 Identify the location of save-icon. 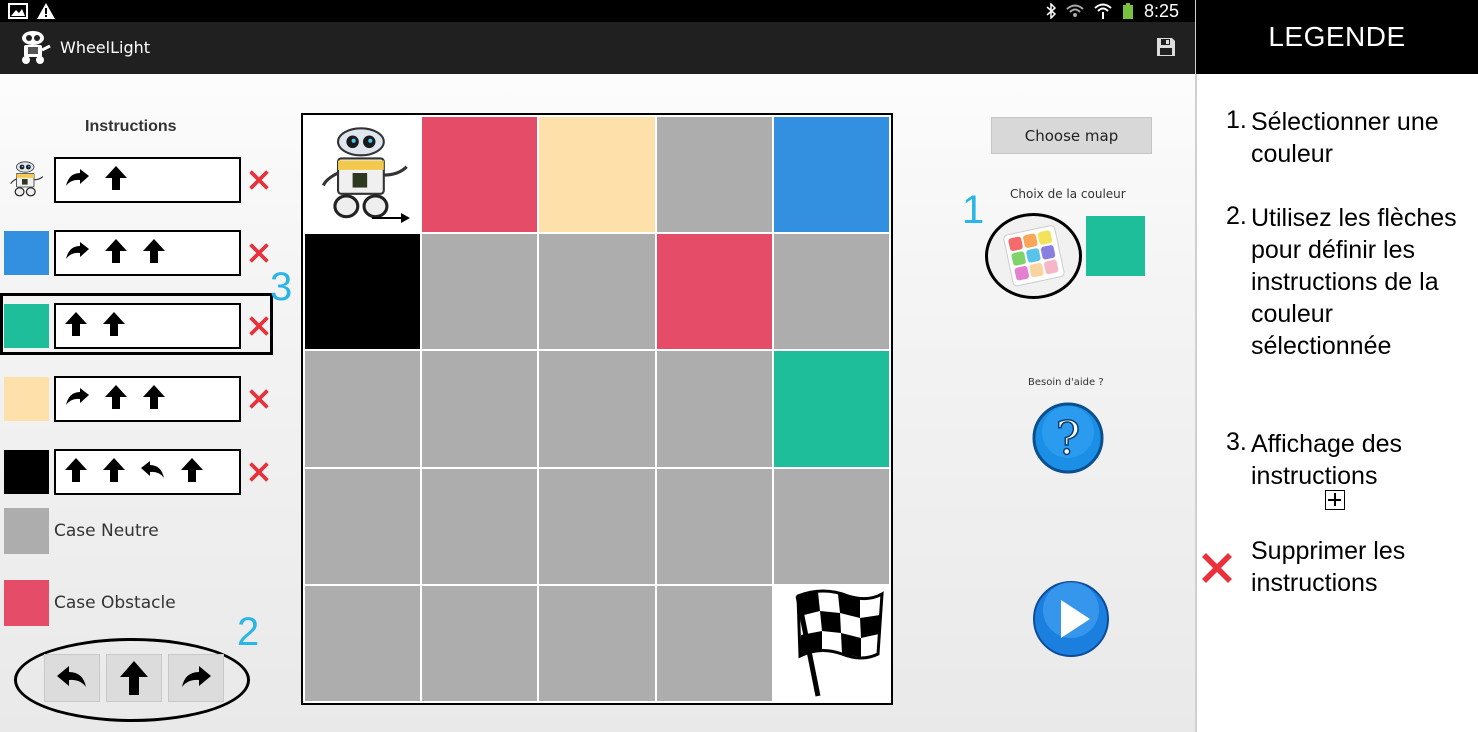
(1166, 49).